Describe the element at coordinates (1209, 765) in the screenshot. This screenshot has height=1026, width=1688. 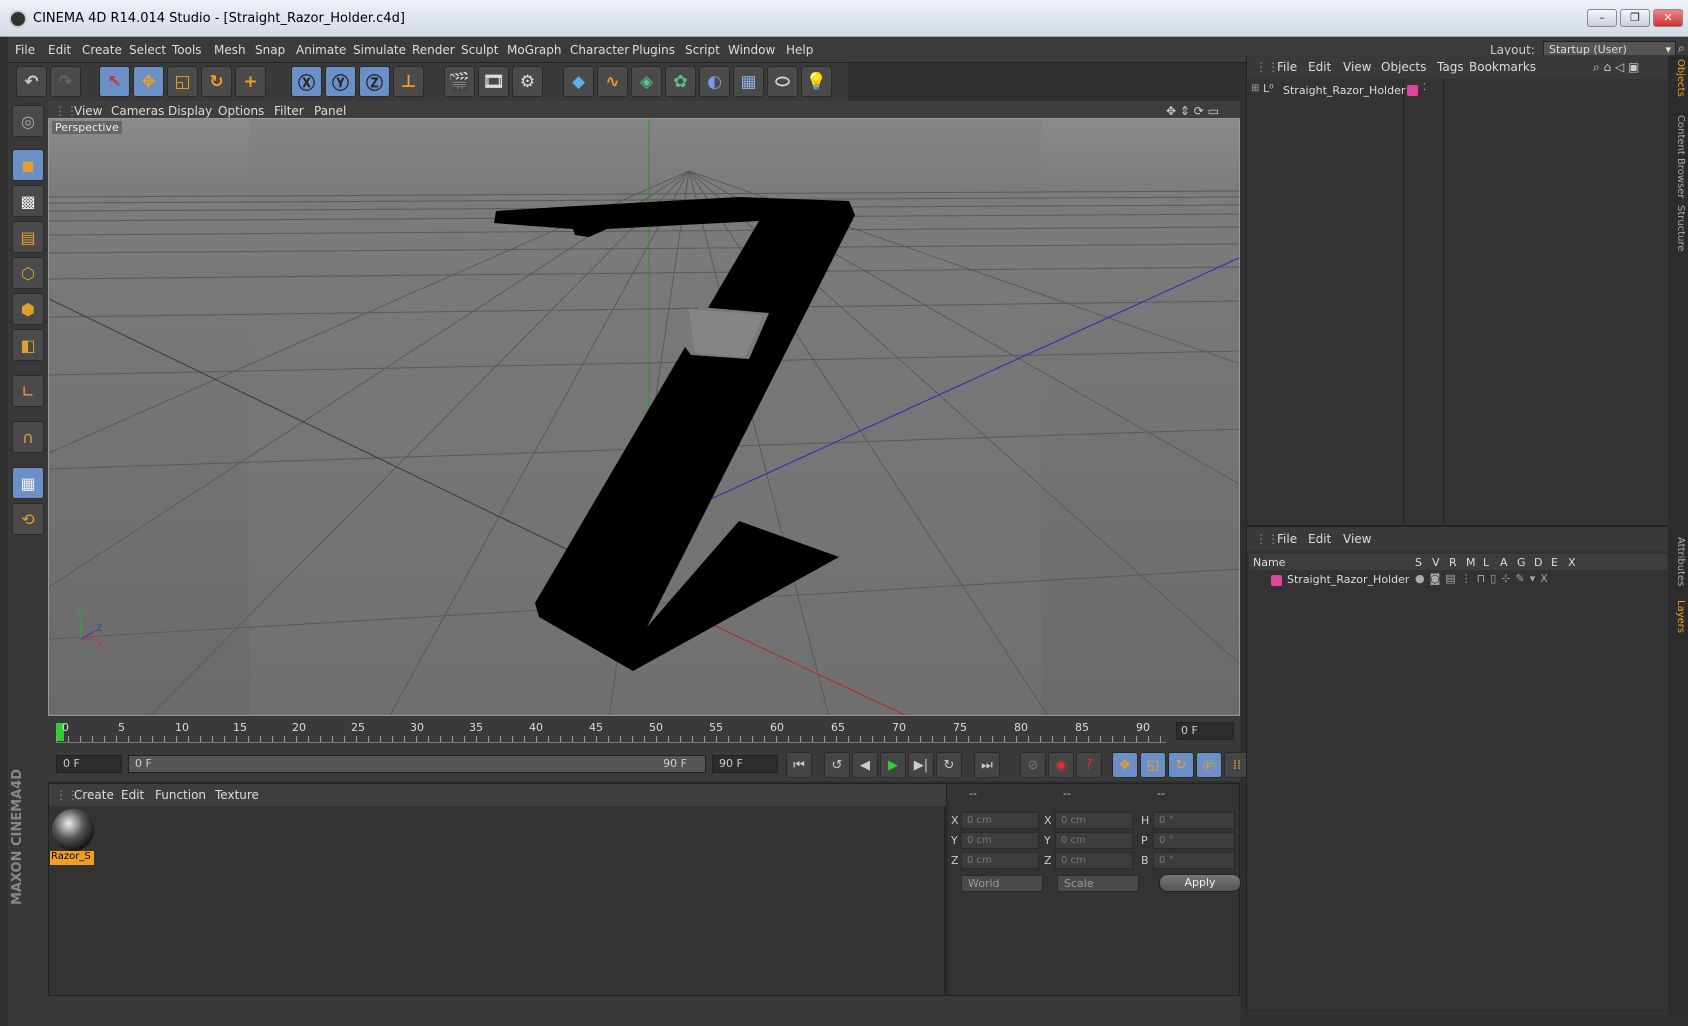
I see `key-param-icon: Ⓟ` at that location.